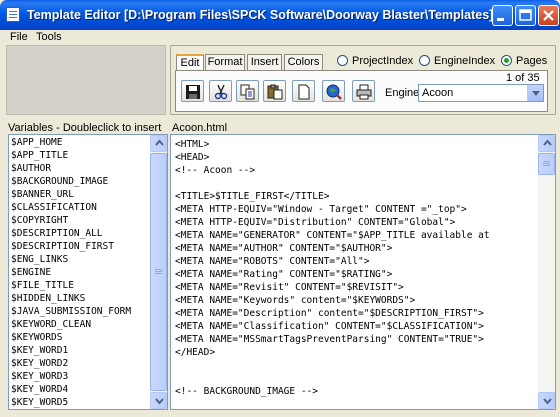  I want to click on code-line: </HEAD>, so click(195, 352).